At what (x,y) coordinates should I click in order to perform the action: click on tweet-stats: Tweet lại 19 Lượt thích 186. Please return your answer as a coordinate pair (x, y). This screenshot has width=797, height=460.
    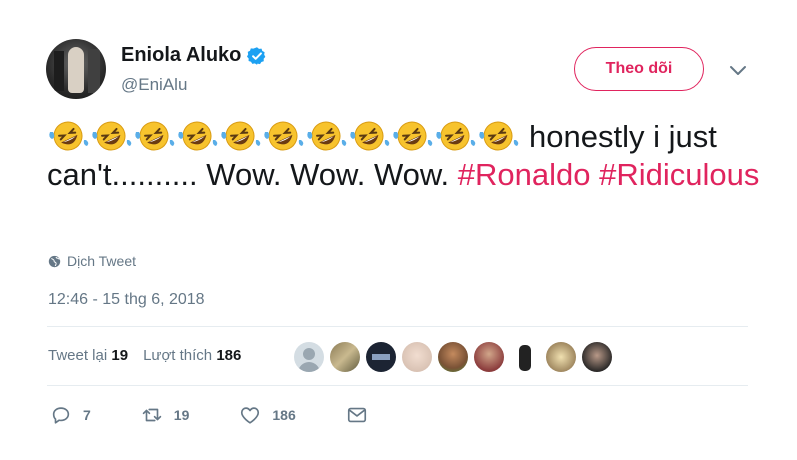
    Looking at the image, I should click on (144, 355).